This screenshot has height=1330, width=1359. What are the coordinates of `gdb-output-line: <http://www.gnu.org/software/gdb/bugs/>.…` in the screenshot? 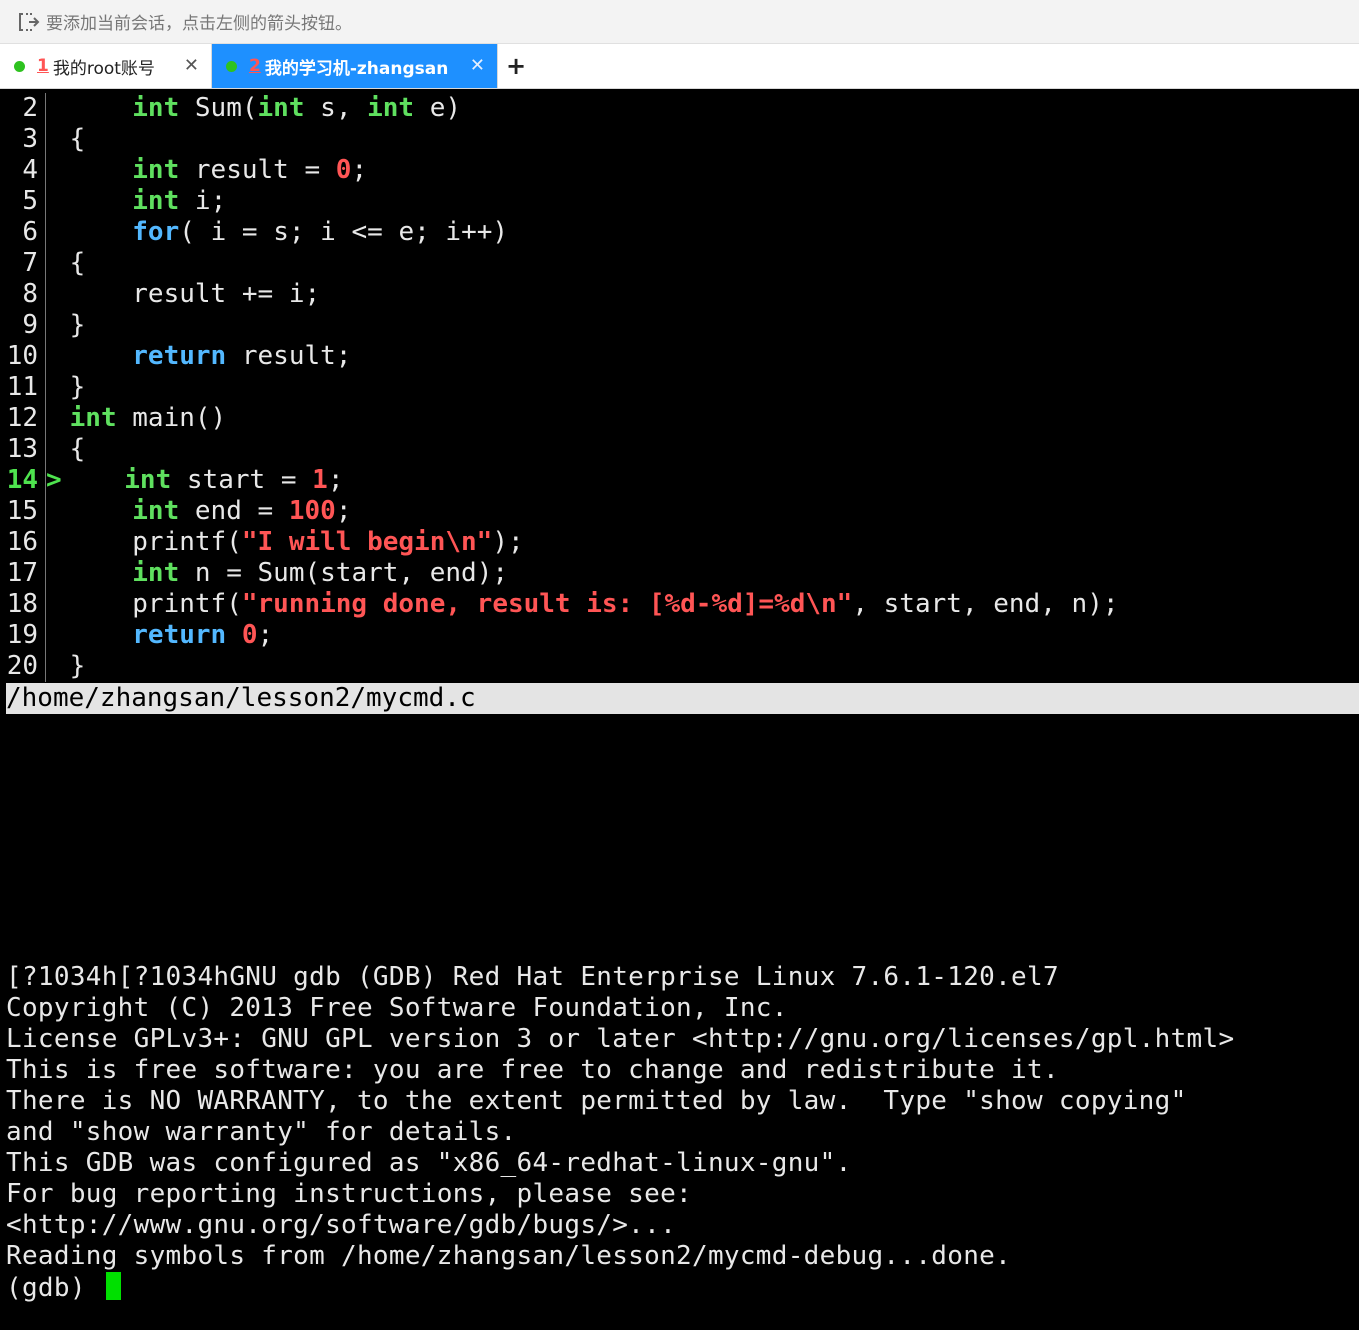 It's located at (341, 1225).